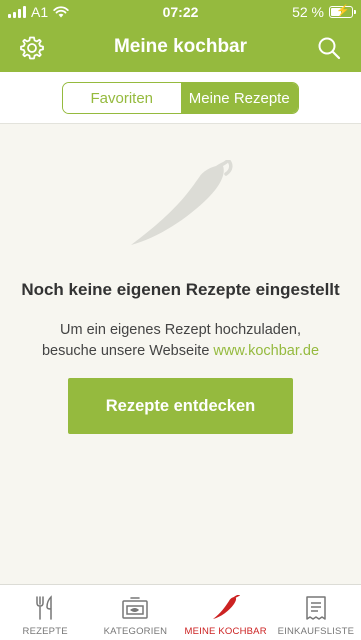  What do you see at coordinates (316, 631) in the screenshot?
I see `nav-label-einkaufsliste: EINKAUFSLISTE` at bounding box center [316, 631].